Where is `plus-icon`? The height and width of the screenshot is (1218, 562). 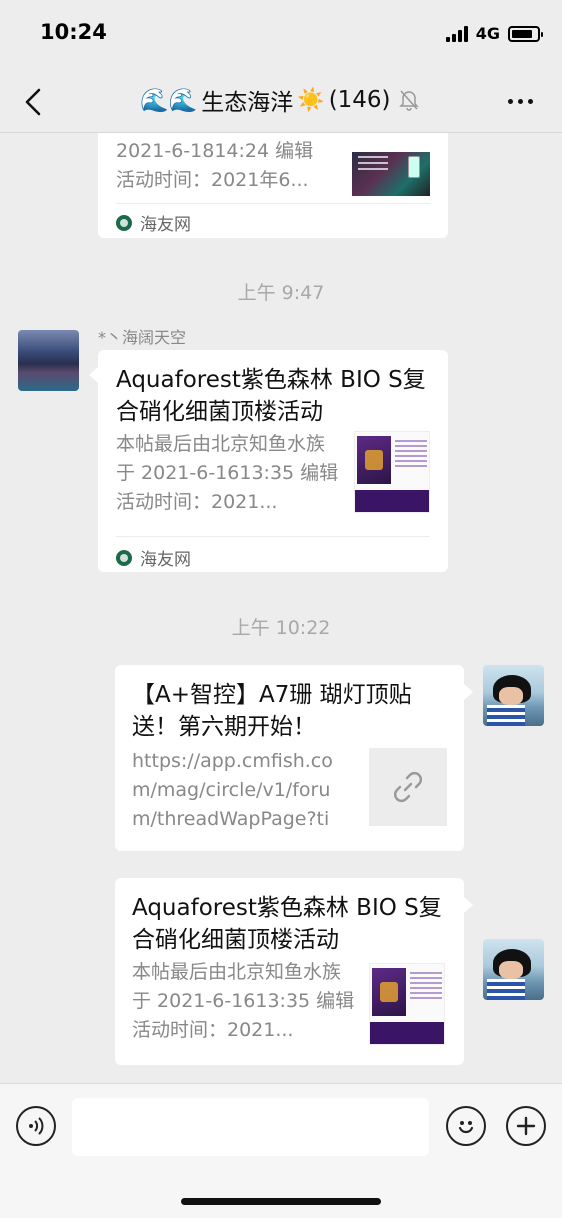 plus-icon is located at coordinates (526, 1126).